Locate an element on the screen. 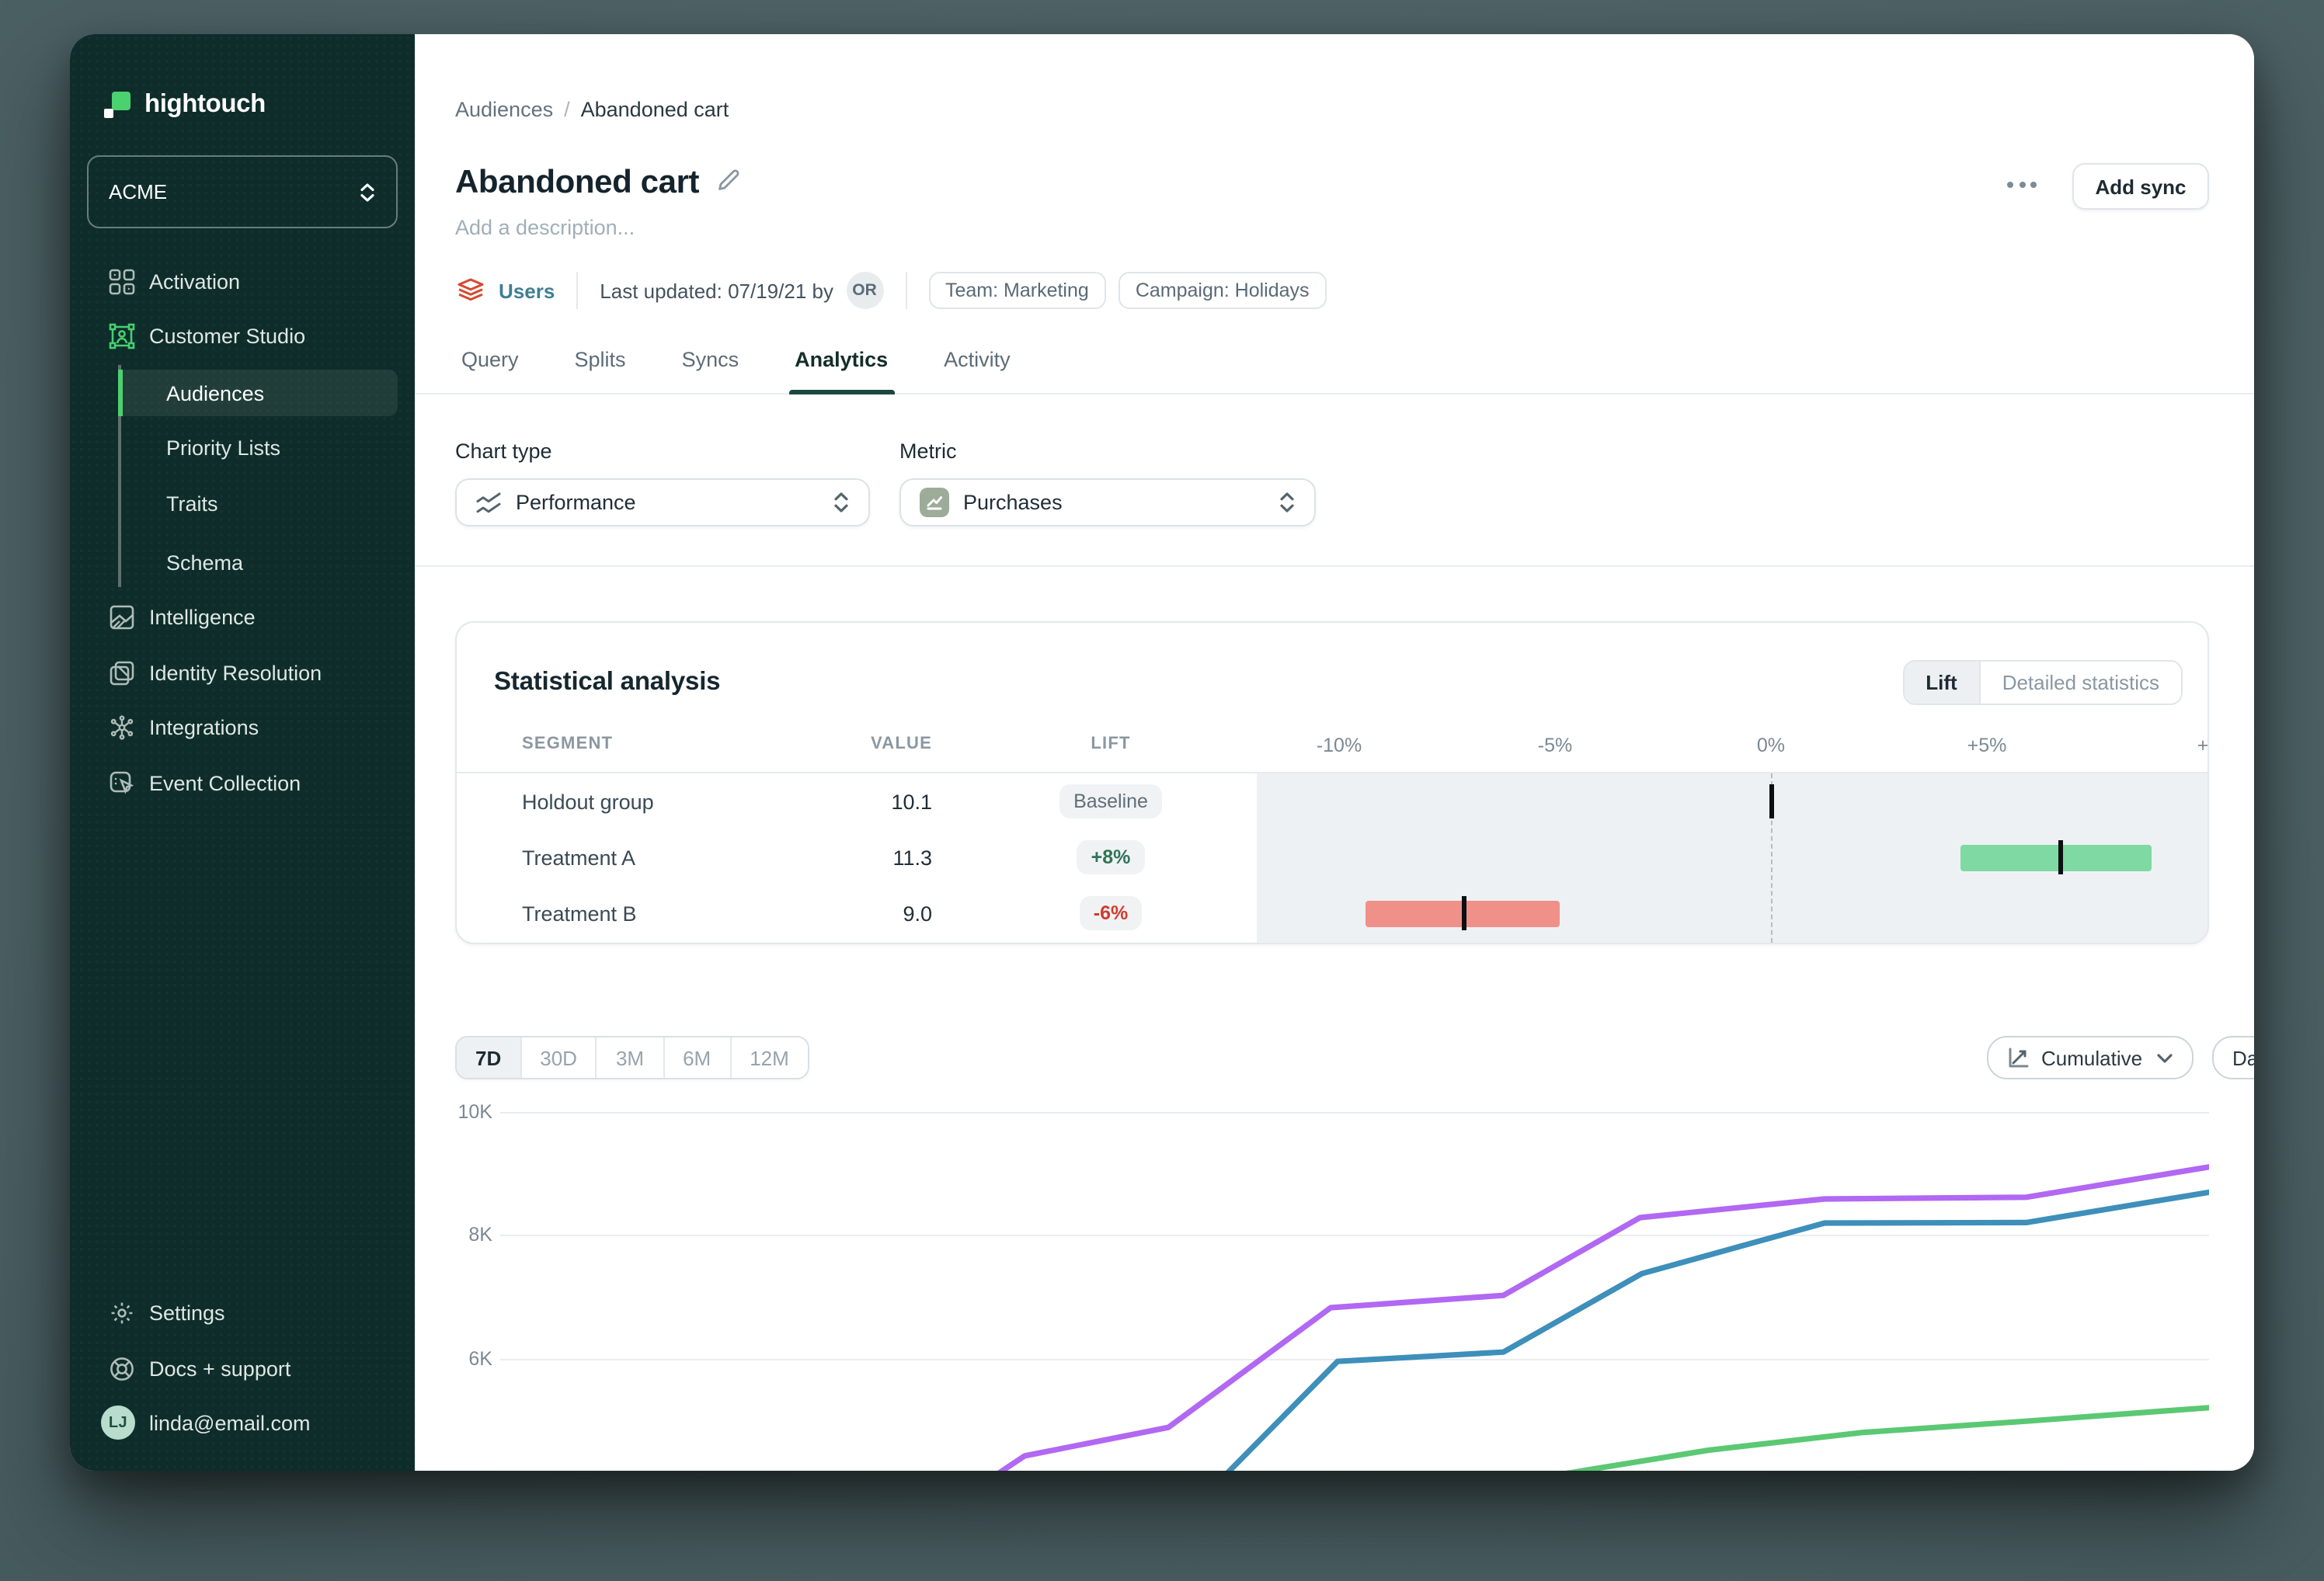 This screenshot has width=2324, height=1581. tab-bar: Query Splits Syncs Analytics Activity is located at coordinates (1334, 368).